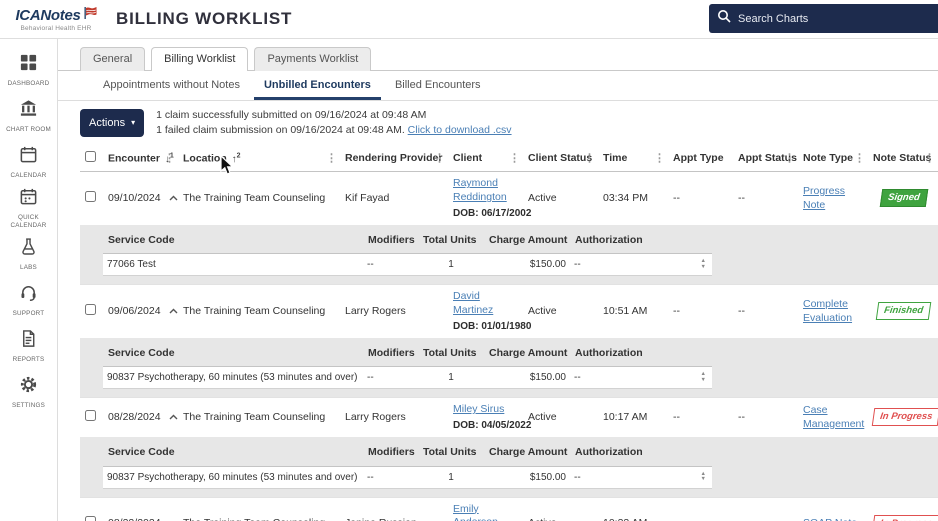  I want to click on tab-billed-encounters: Billed Encounters, so click(438, 85).